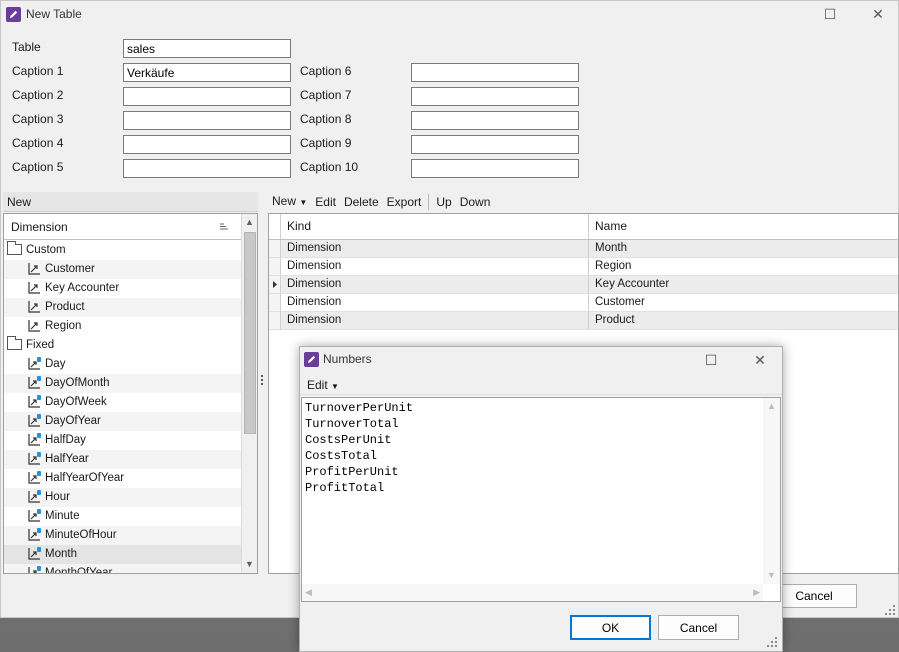 Image resolution: width=899 pixels, height=652 pixels. Describe the element at coordinates (744, 284) in the screenshot. I see `name-cell: Key Accounter` at that location.